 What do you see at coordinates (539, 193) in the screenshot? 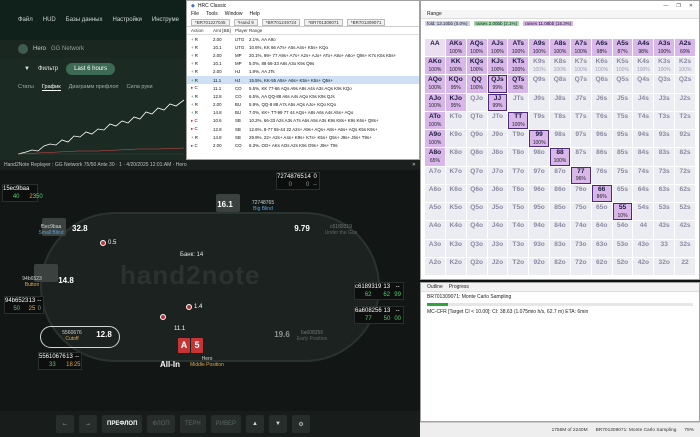
I see `range-cell: 96o` at bounding box center [539, 193].